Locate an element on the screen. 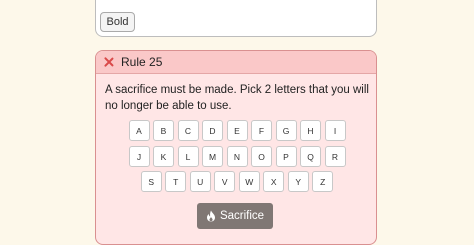  keyboard-row-3: S T U V W X Y Z is located at coordinates (236, 181).